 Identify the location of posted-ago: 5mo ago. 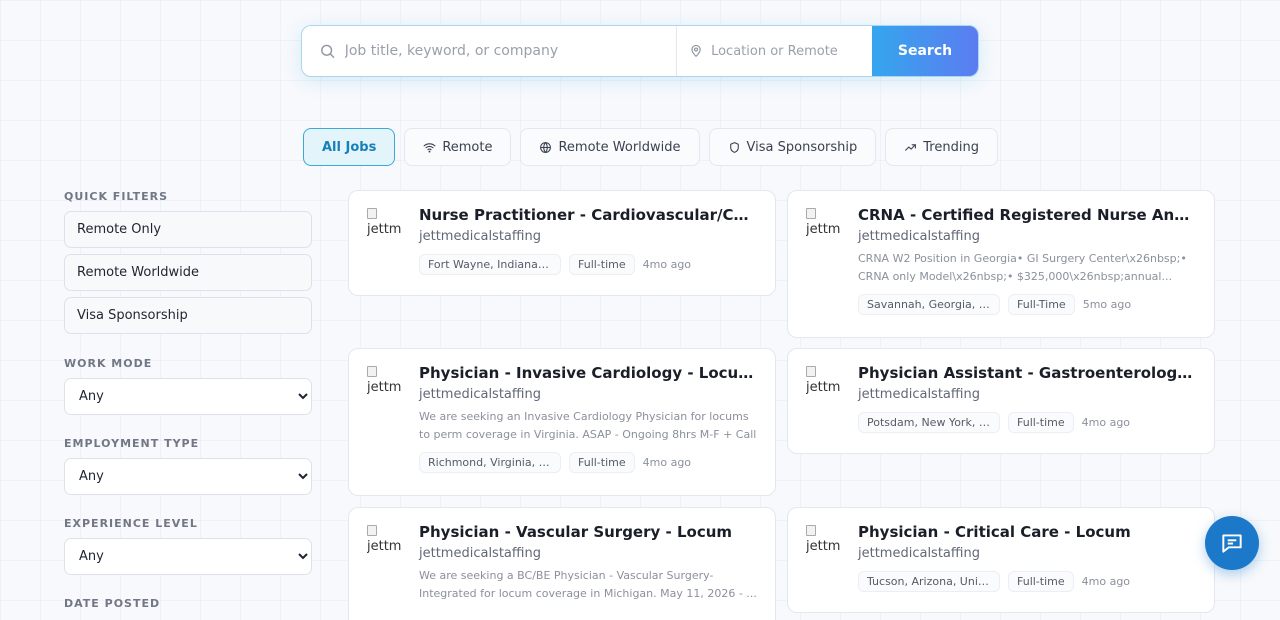
(1107, 304).